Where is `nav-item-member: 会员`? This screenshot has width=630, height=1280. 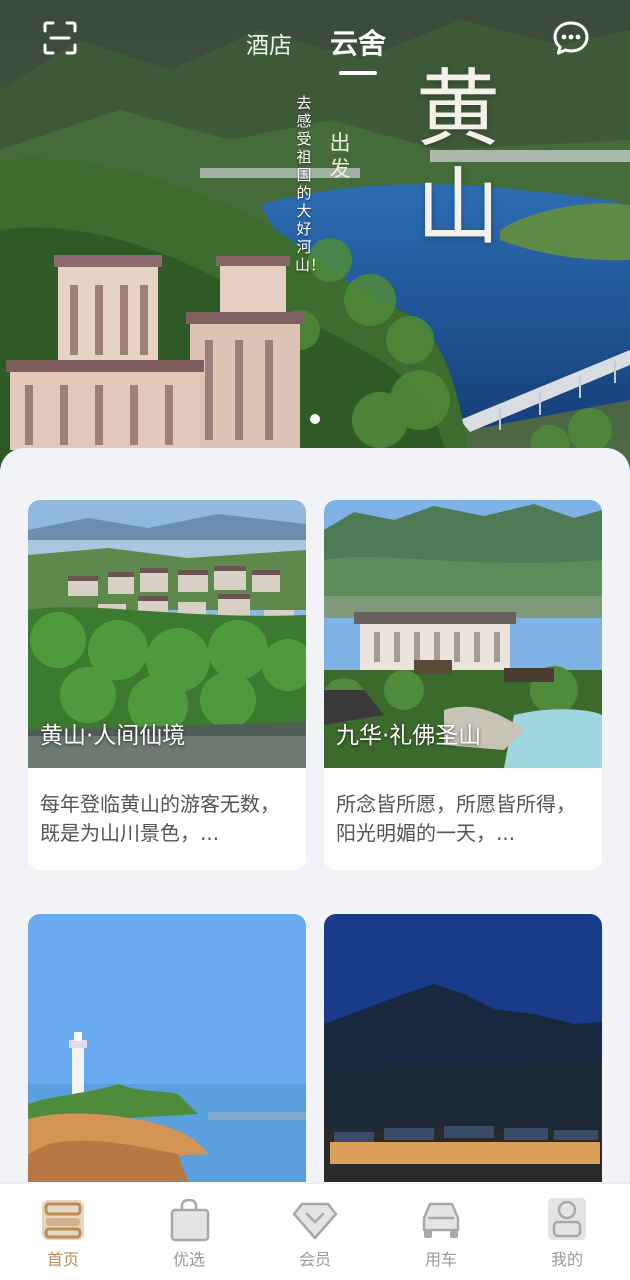 nav-item-member: 会员 is located at coordinates (315, 1232).